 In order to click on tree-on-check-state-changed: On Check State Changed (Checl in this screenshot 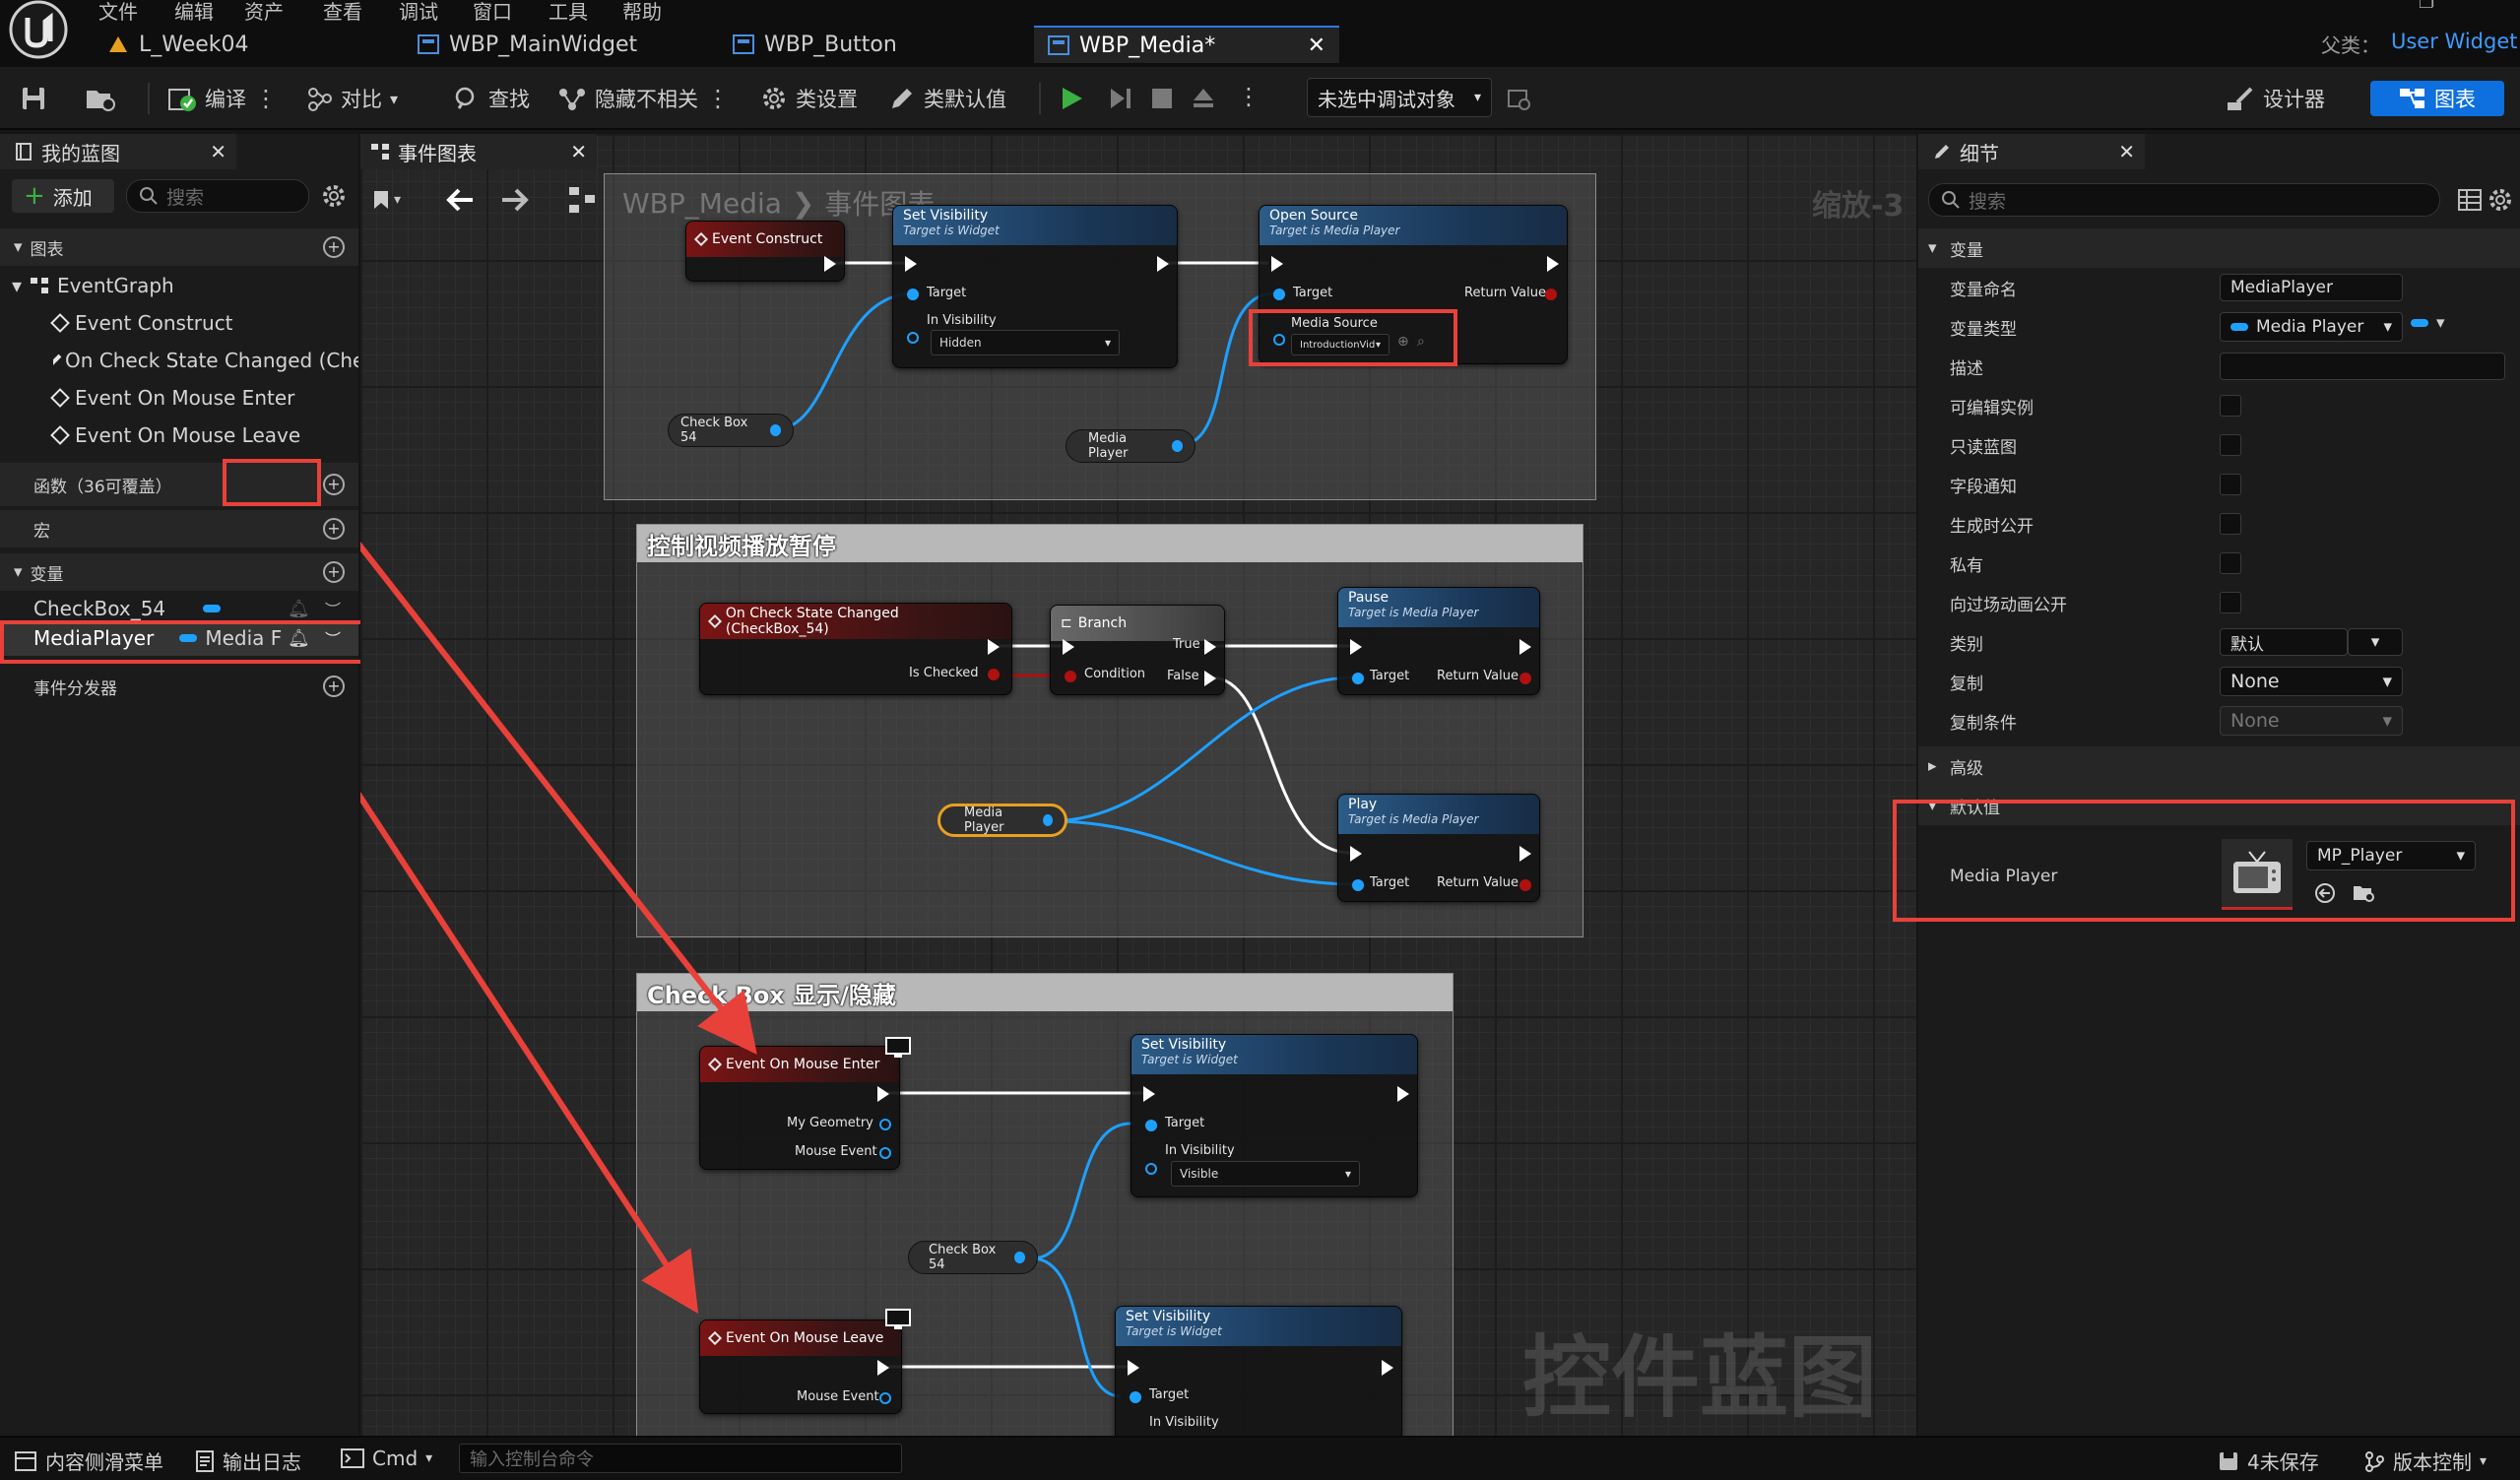, I will do `click(205, 360)`.